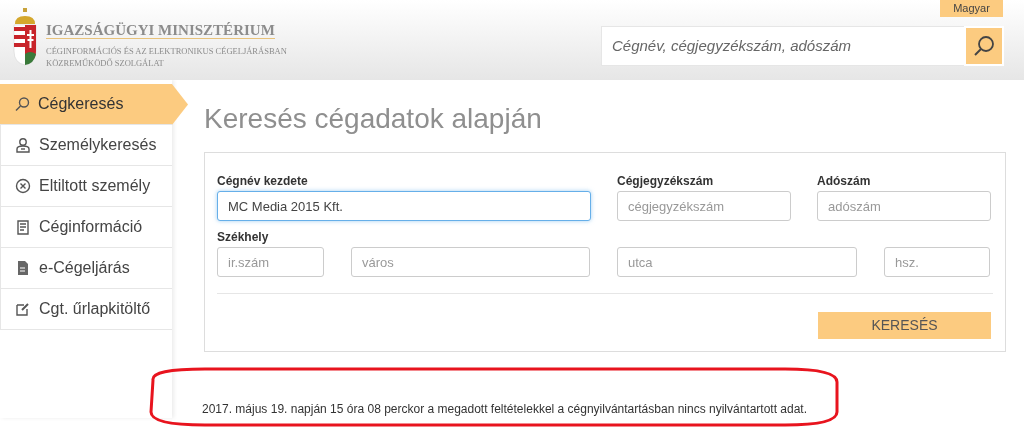 The width and height of the screenshot is (1024, 437). What do you see at coordinates (86, 145) in the screenshot?
I see `sidebar-item: Személykeresés` at bounding box center [86, 145].